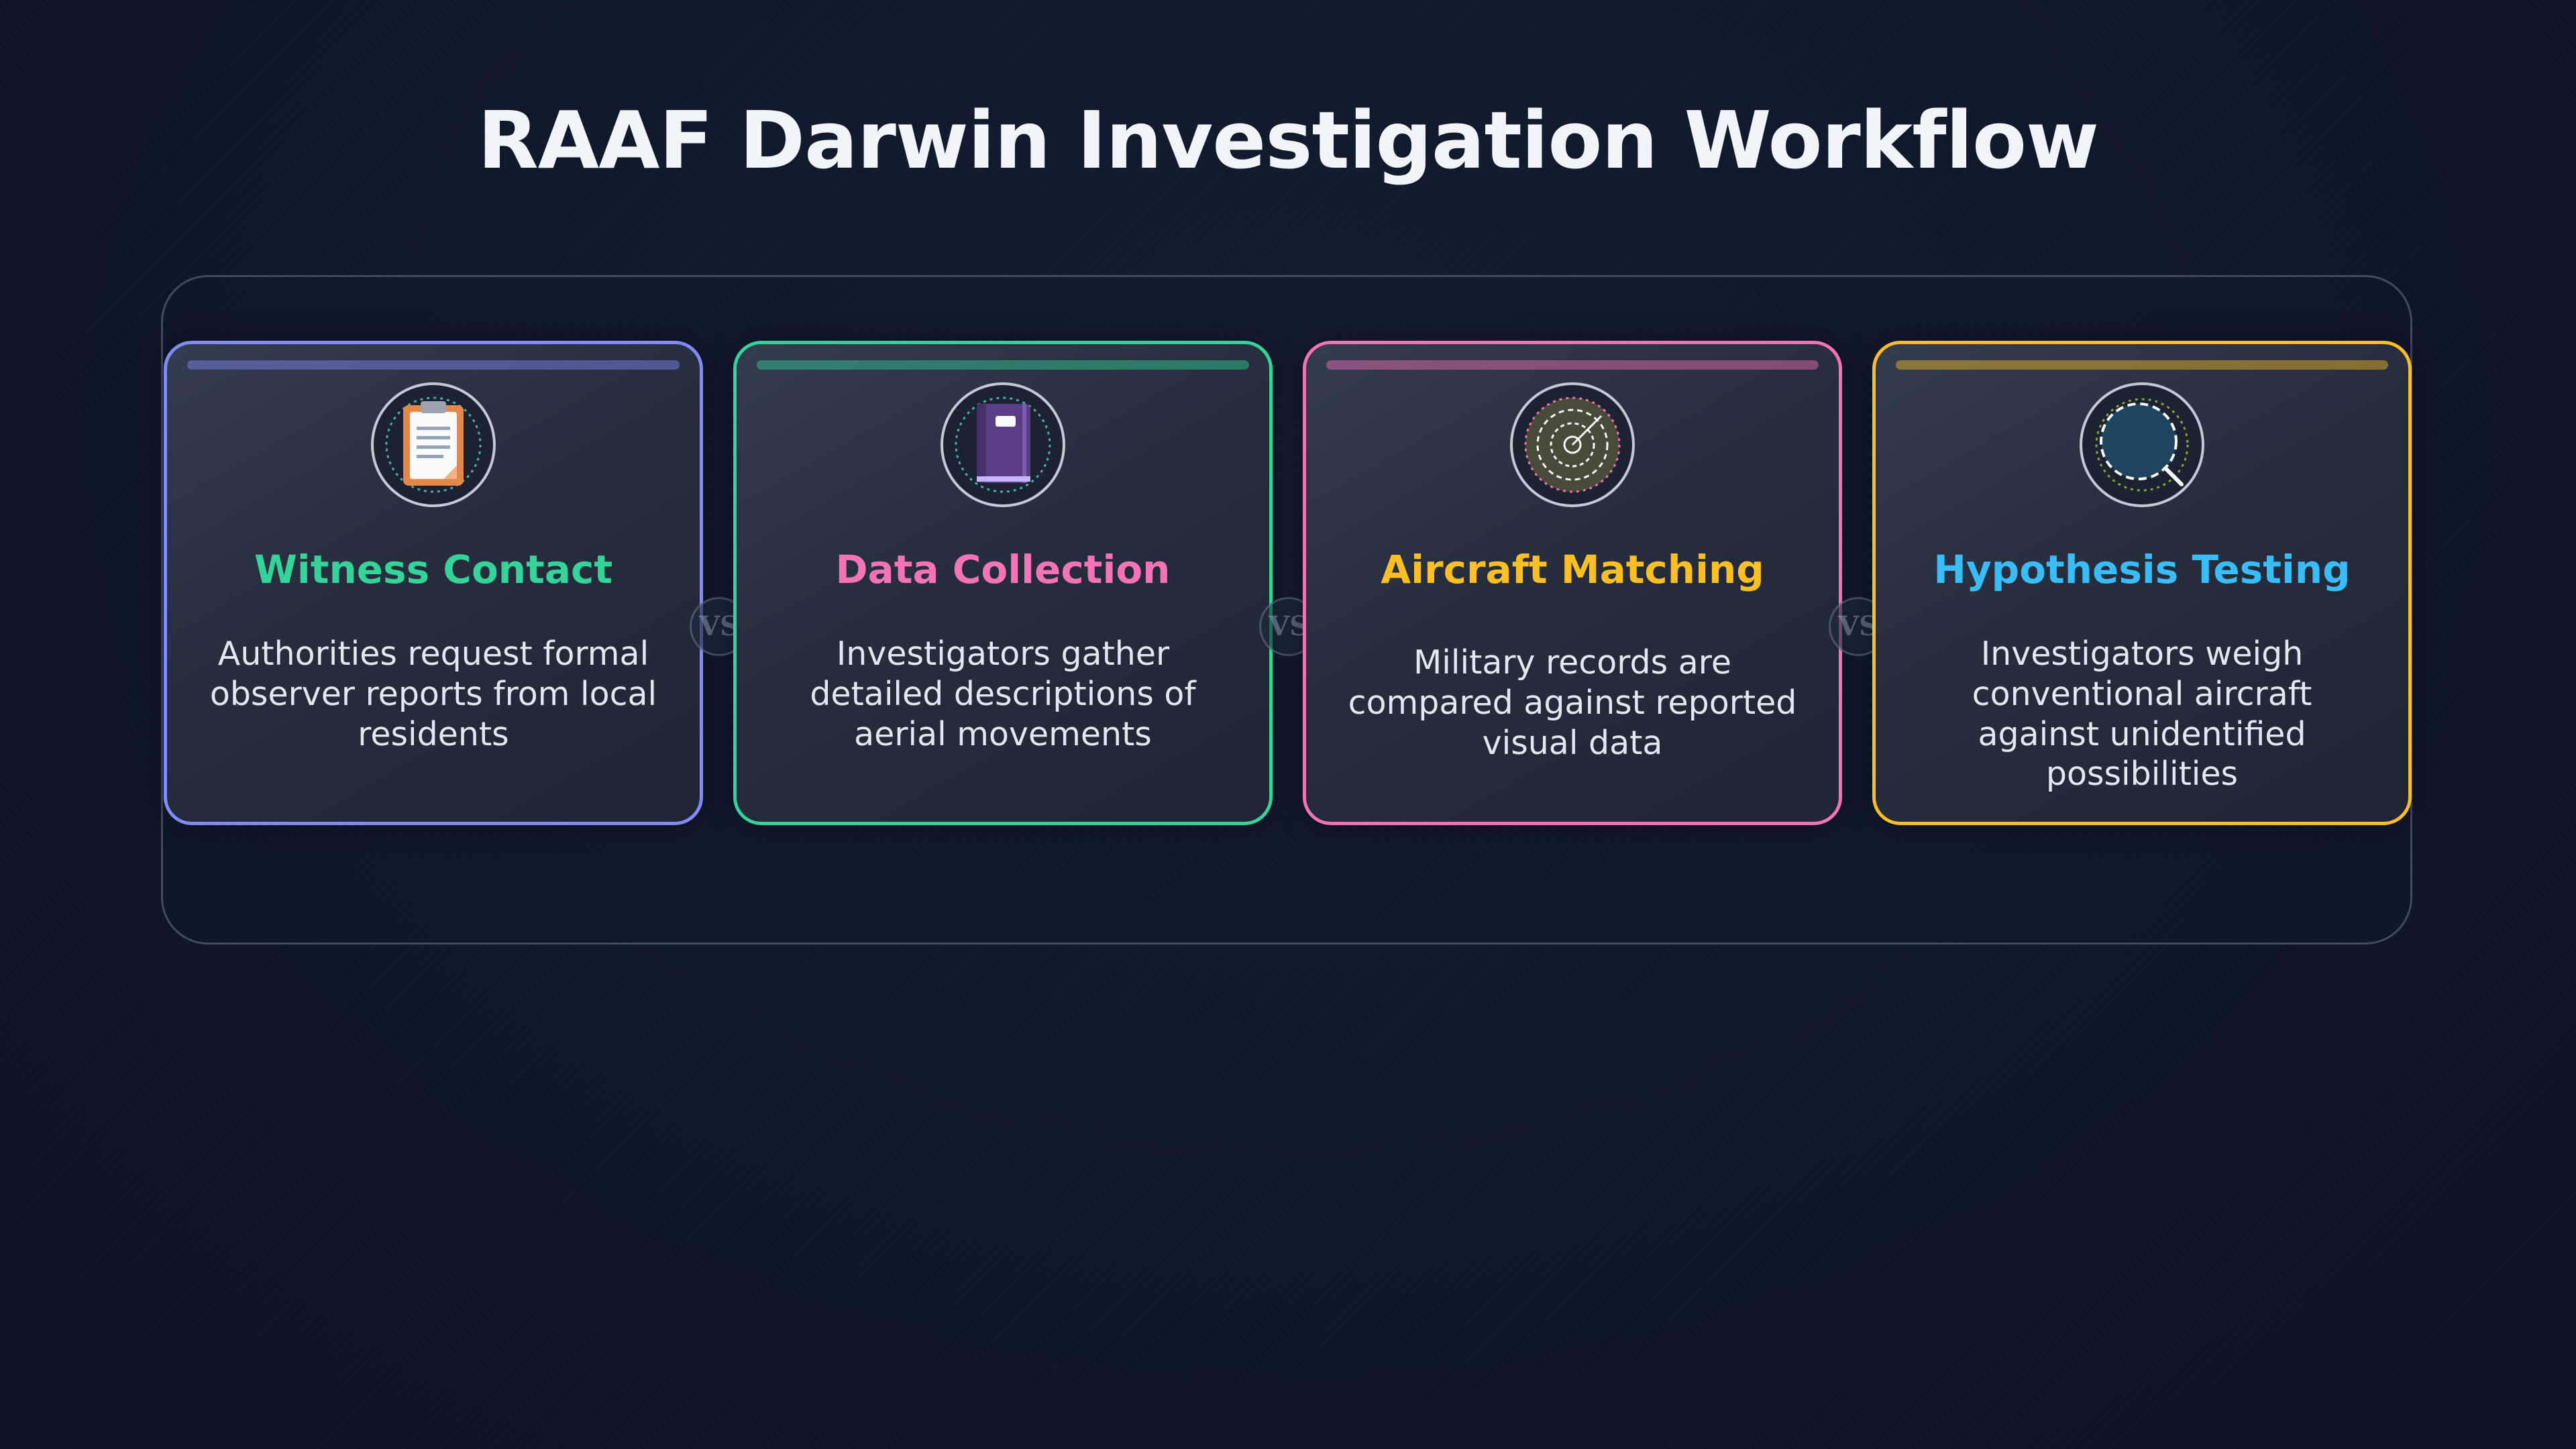  I want to click on notebook-icon, so click(1003, 444).